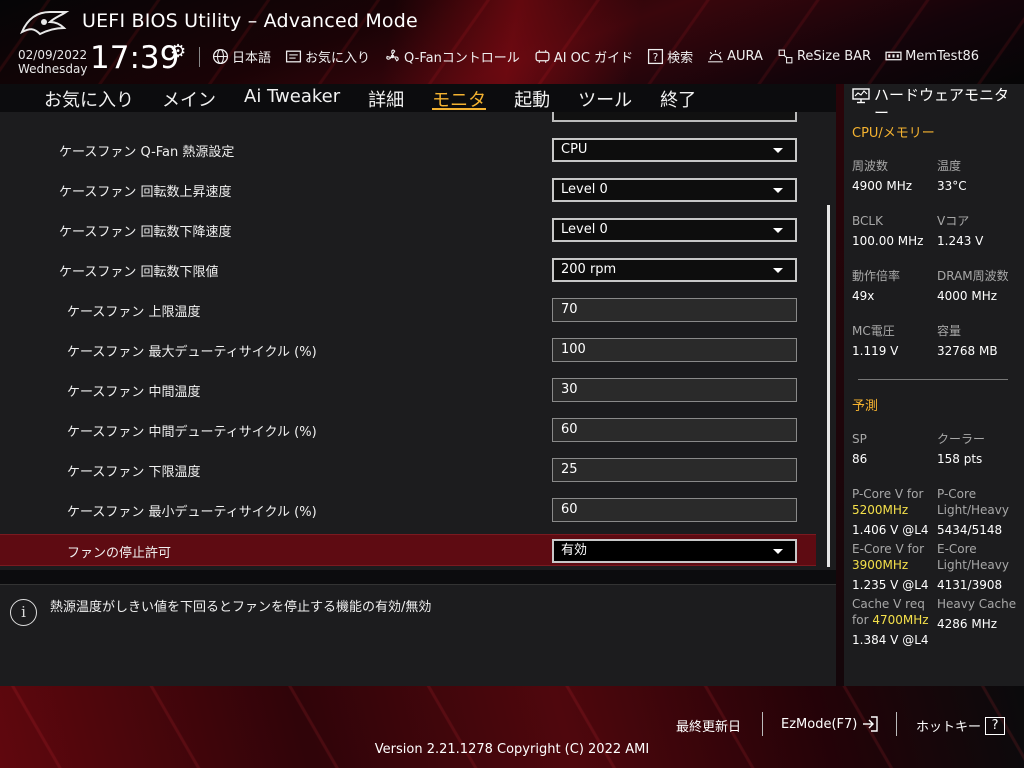 Image resolution: width=1024 pixels, height=768 pixels. What do you see at coordinates (220, 56) in the screenshot?
I see `globe-icon` at bounding box center [220, 56].